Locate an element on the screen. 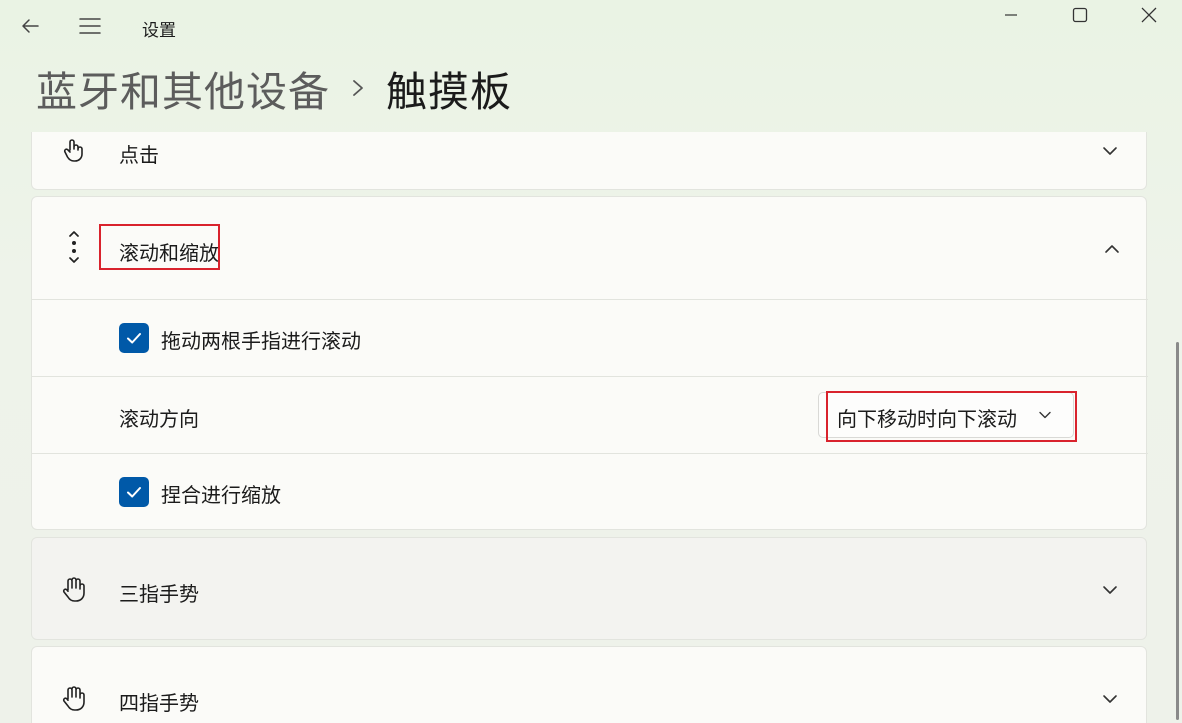 The width and height of the screenshot is (1182, 723). maximize-button is located at coordinates (1080, 15).